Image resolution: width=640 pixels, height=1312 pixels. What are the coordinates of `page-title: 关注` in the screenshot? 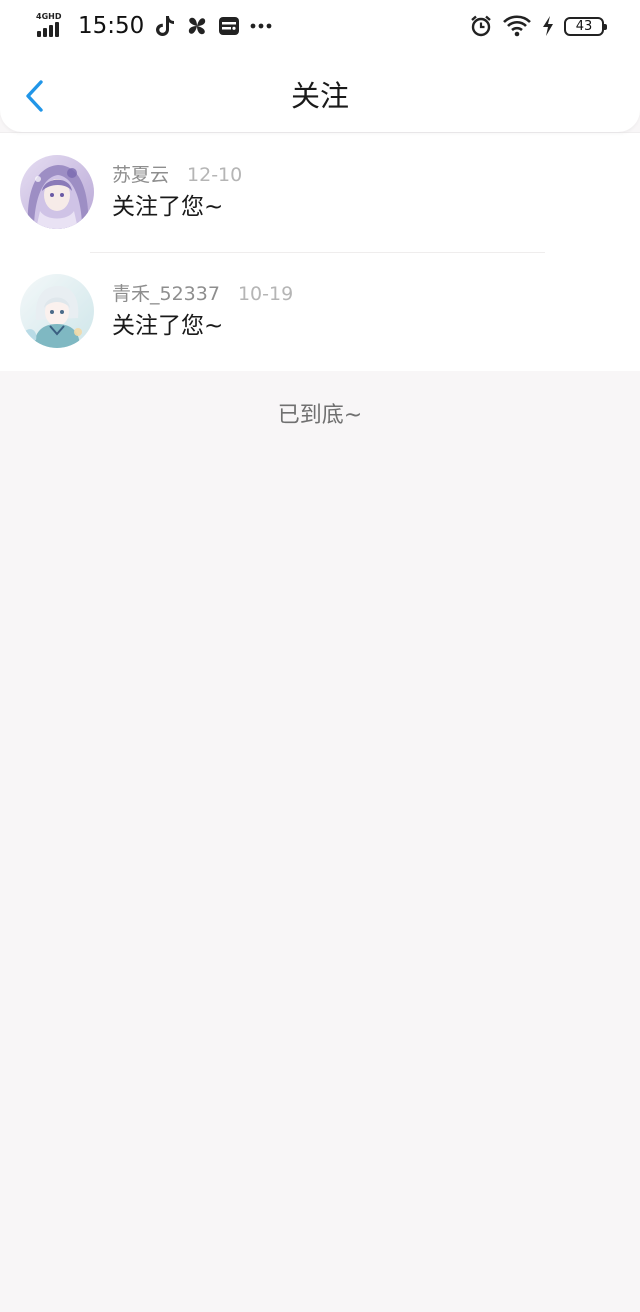 It's located at (319, 96).